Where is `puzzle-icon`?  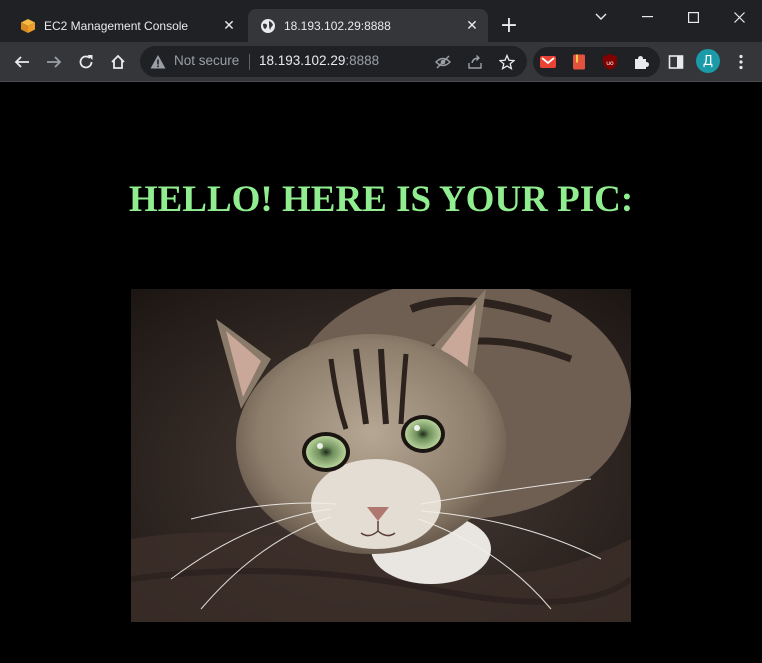 puzzle-icon is located at coordinates (641, 62).